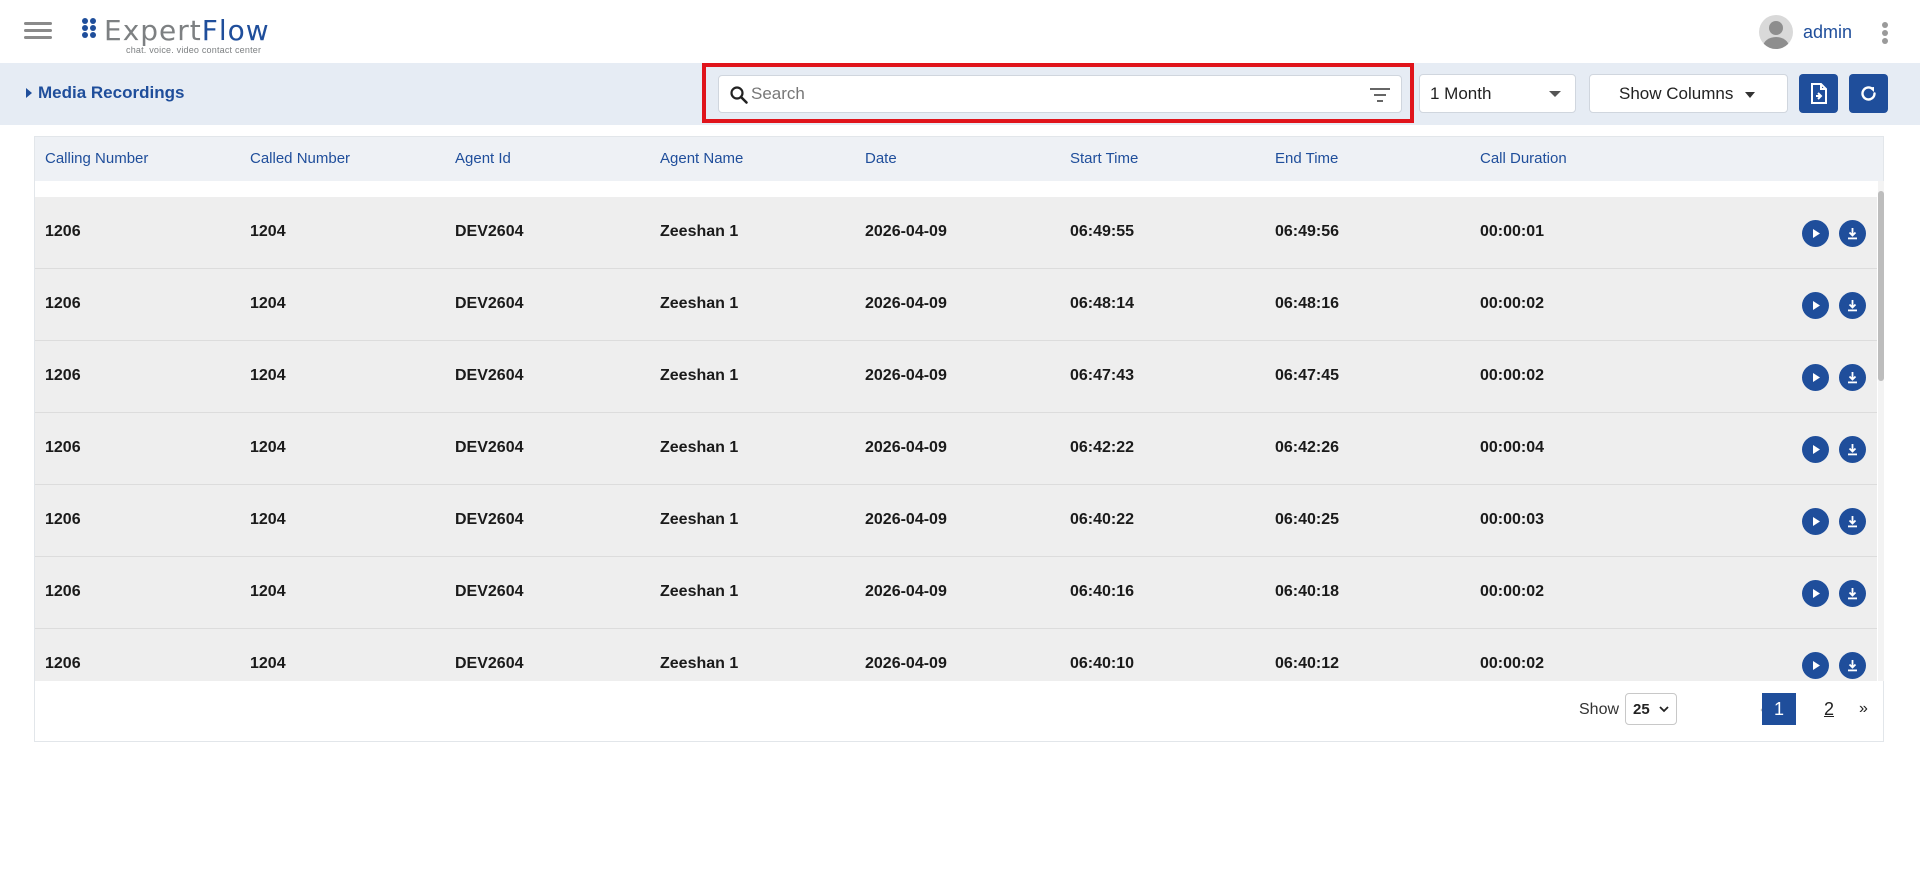  I want to click on column-header: Calling Number, so click(96, 158).